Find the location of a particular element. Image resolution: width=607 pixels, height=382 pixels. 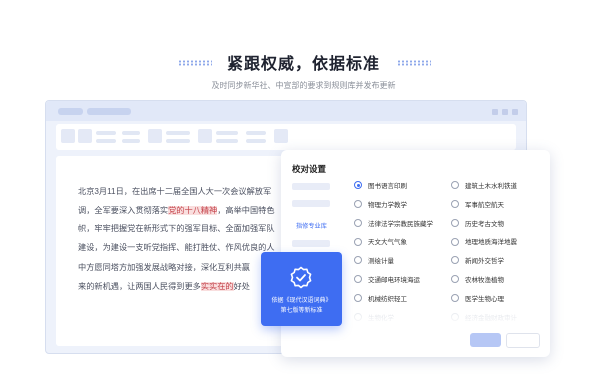

option-label: 交通邮电环境海运 is located at coordinates (394, 280).